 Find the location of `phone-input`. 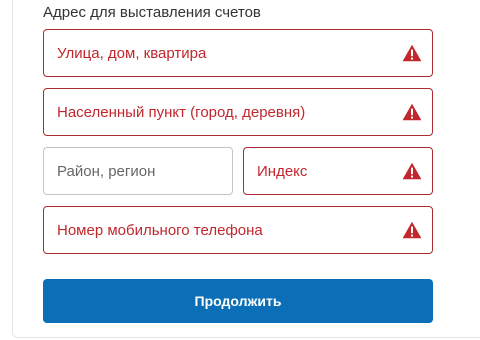

phone-input is located at coordinates (238, 230).